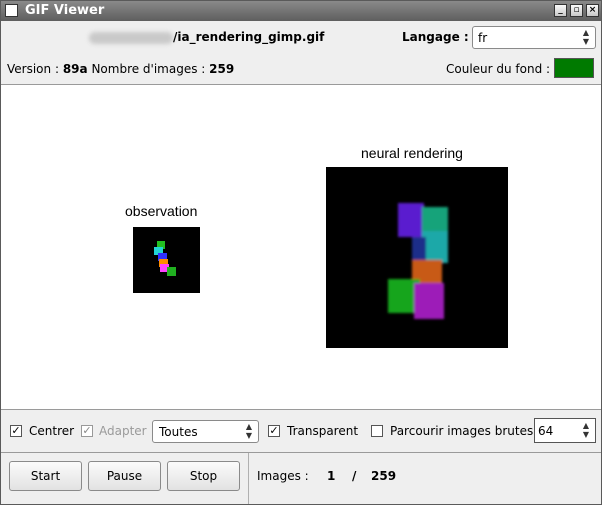  Describe the element at coordinates (435, 37) in the screenshot. I see `language-label: Langage :` at that location.